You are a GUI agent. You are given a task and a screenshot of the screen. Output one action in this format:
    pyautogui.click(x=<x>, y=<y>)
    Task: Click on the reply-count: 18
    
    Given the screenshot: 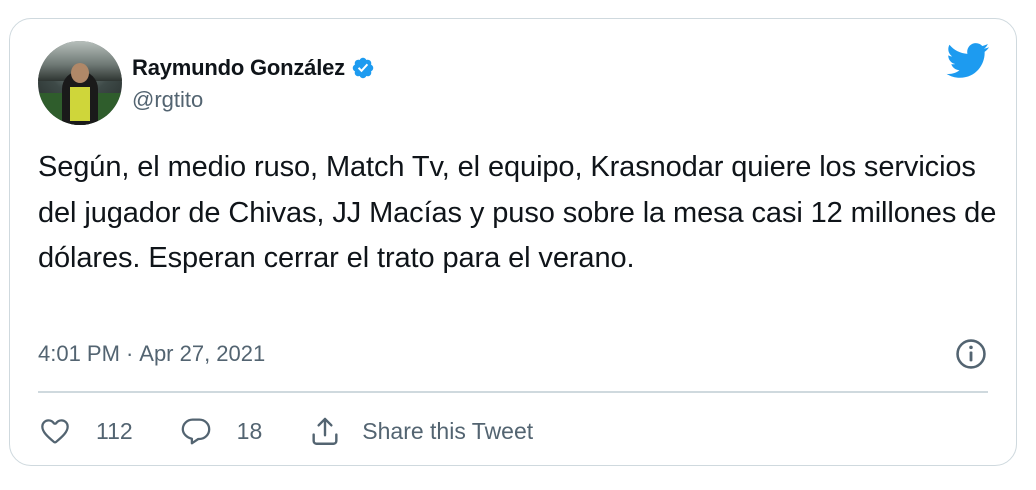 What is the action you would take?
    pyautogui.click(x=250, y=431)
    